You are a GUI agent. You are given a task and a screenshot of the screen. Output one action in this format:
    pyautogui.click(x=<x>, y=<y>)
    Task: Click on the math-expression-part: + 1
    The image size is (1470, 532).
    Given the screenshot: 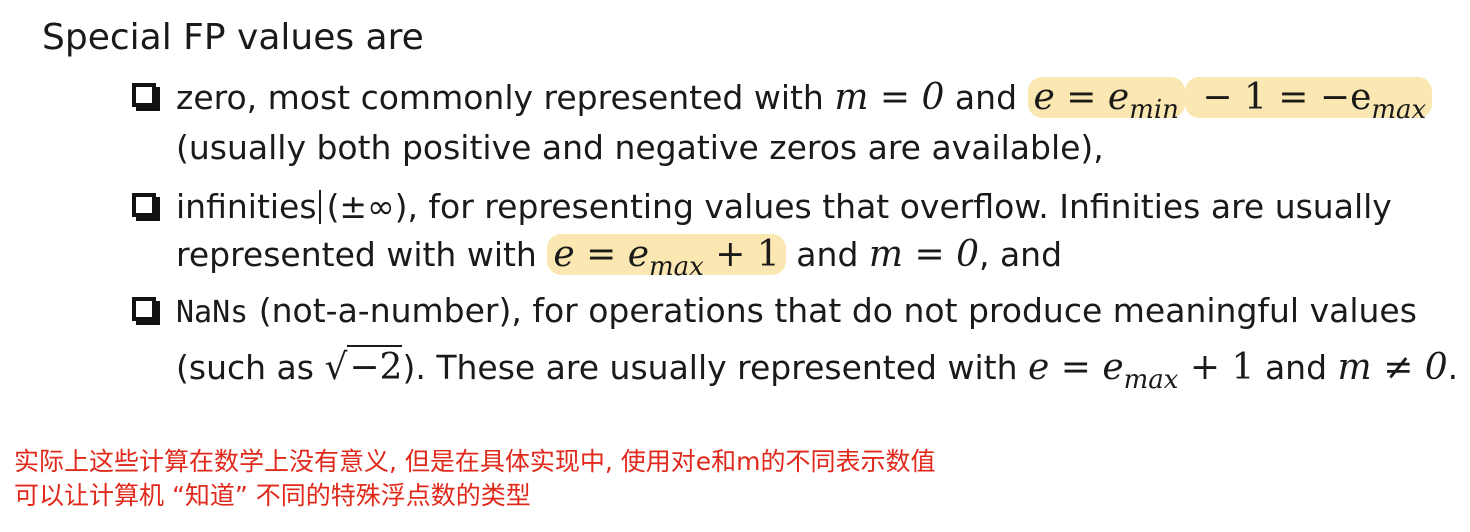 What is the action you would take?
    pyautogui.click(x=1216, y=367)
    